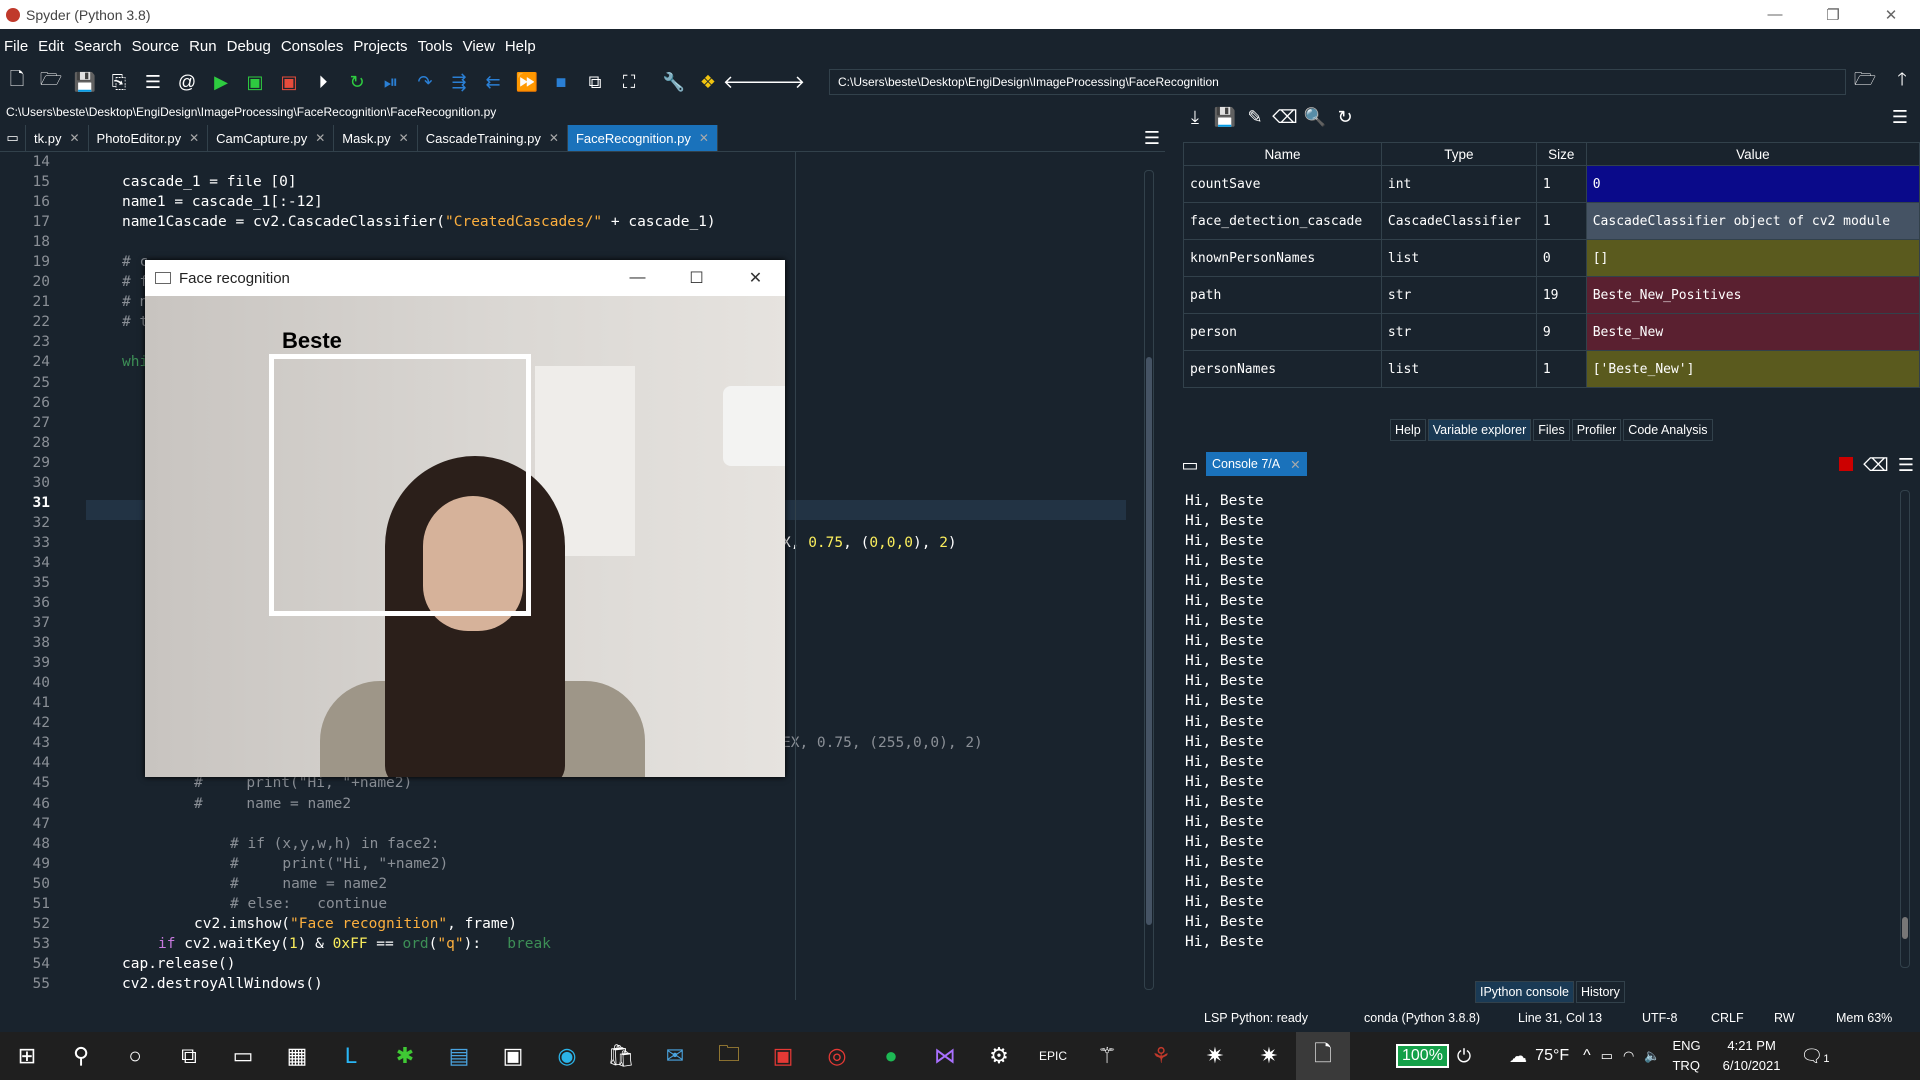 The height and width of the screenshot is (1080, 1920). What do you see at coordinates (1551, 430) in the screenshot?
I see `tab-files: Files` at bounding box center [1551, 430].